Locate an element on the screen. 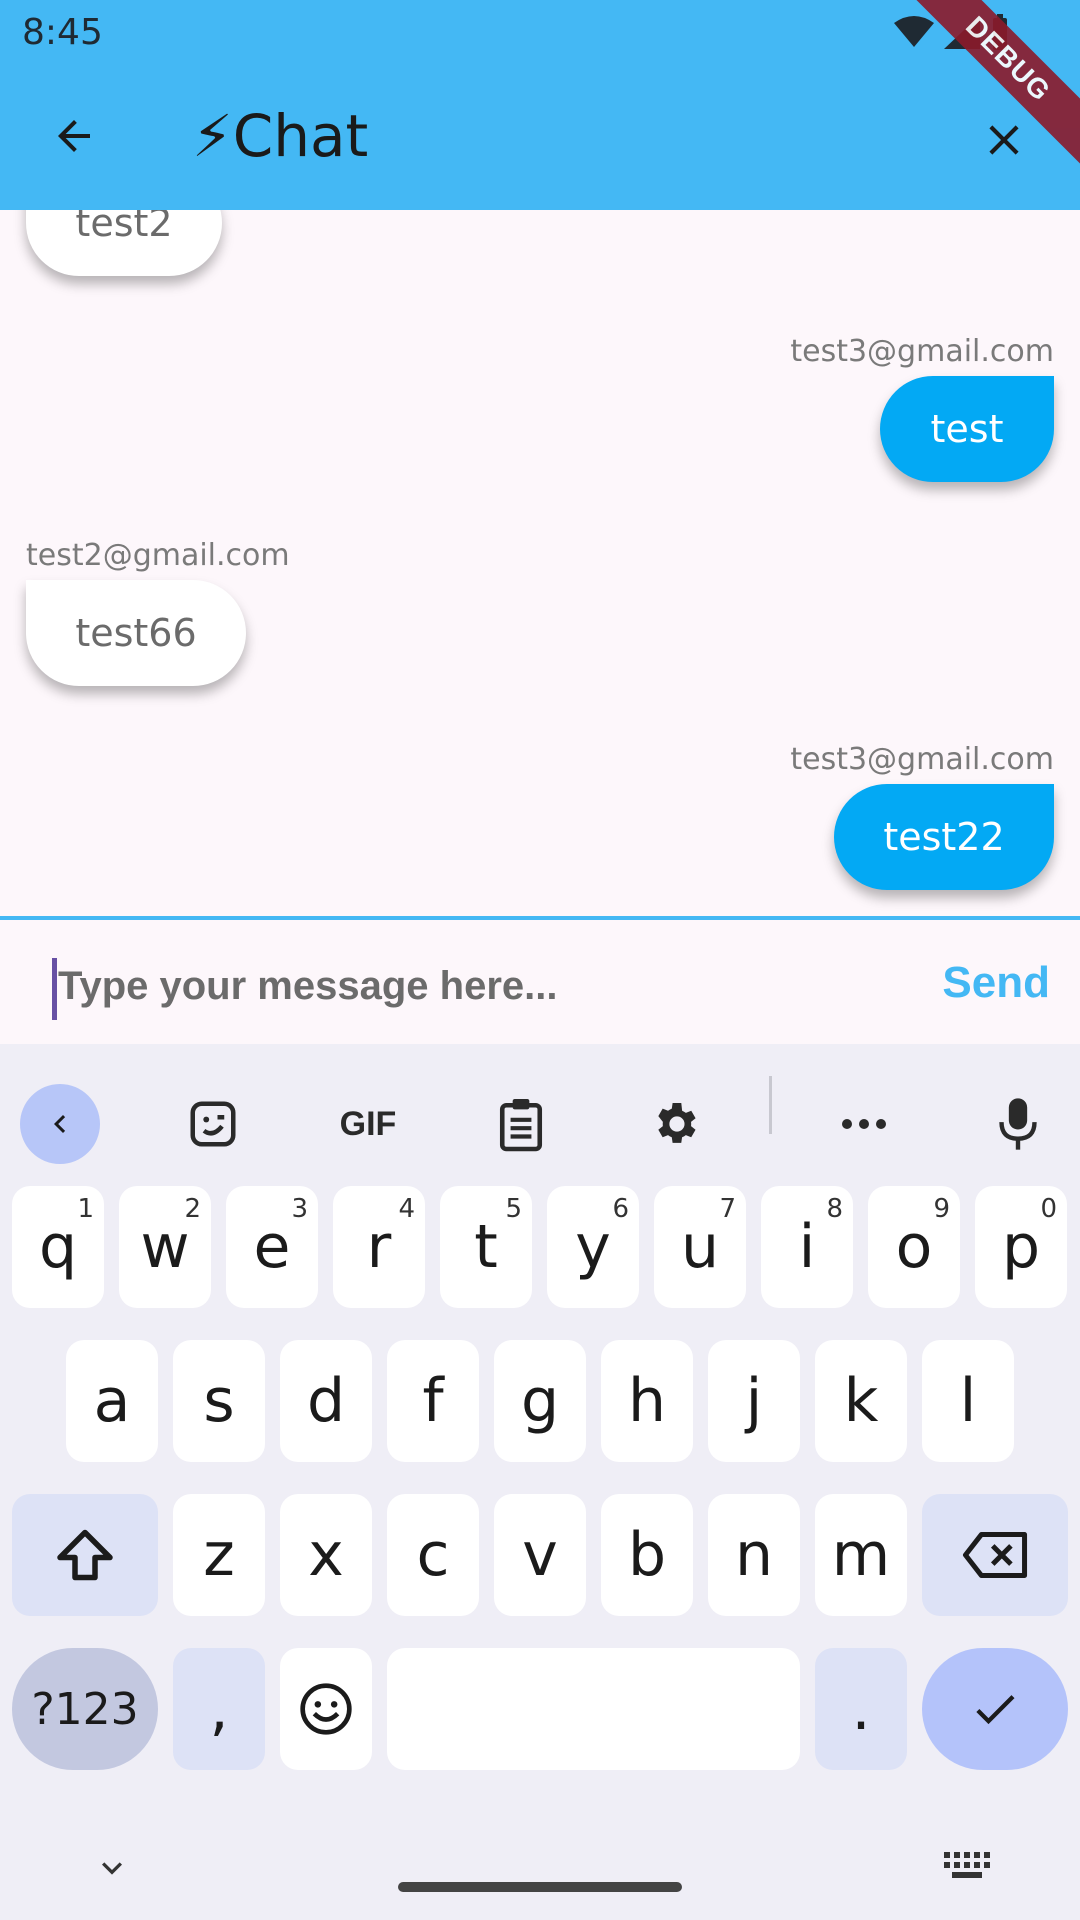  key-hint: 8 is located at coordinates (834, 1209).